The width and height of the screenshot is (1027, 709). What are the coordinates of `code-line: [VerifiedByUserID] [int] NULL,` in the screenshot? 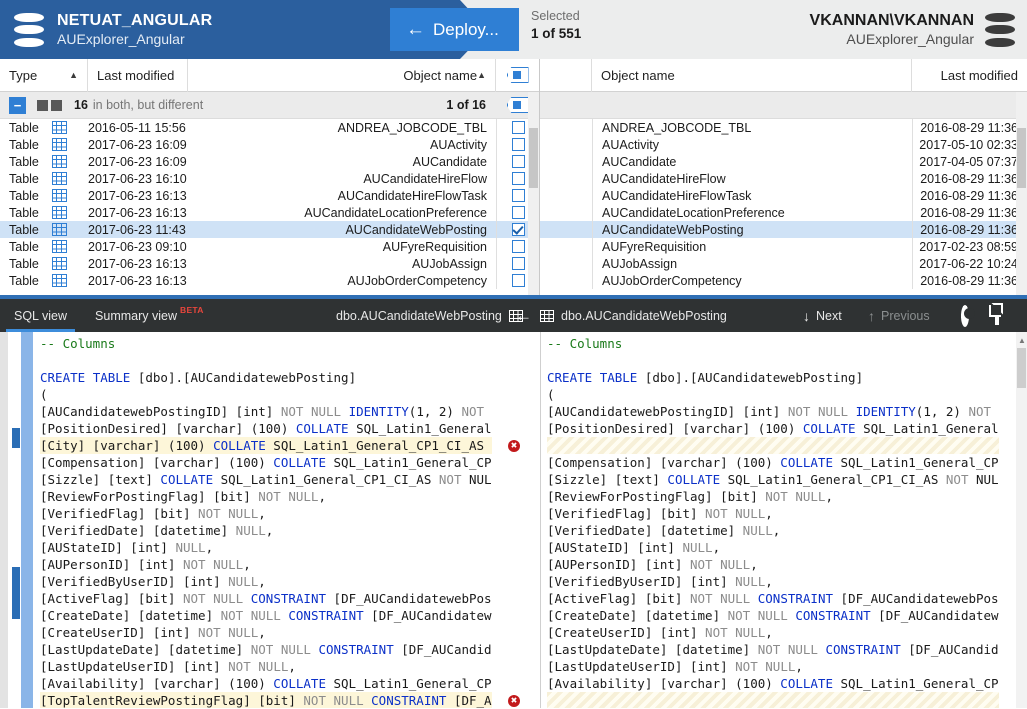 It's located at (153, 581).